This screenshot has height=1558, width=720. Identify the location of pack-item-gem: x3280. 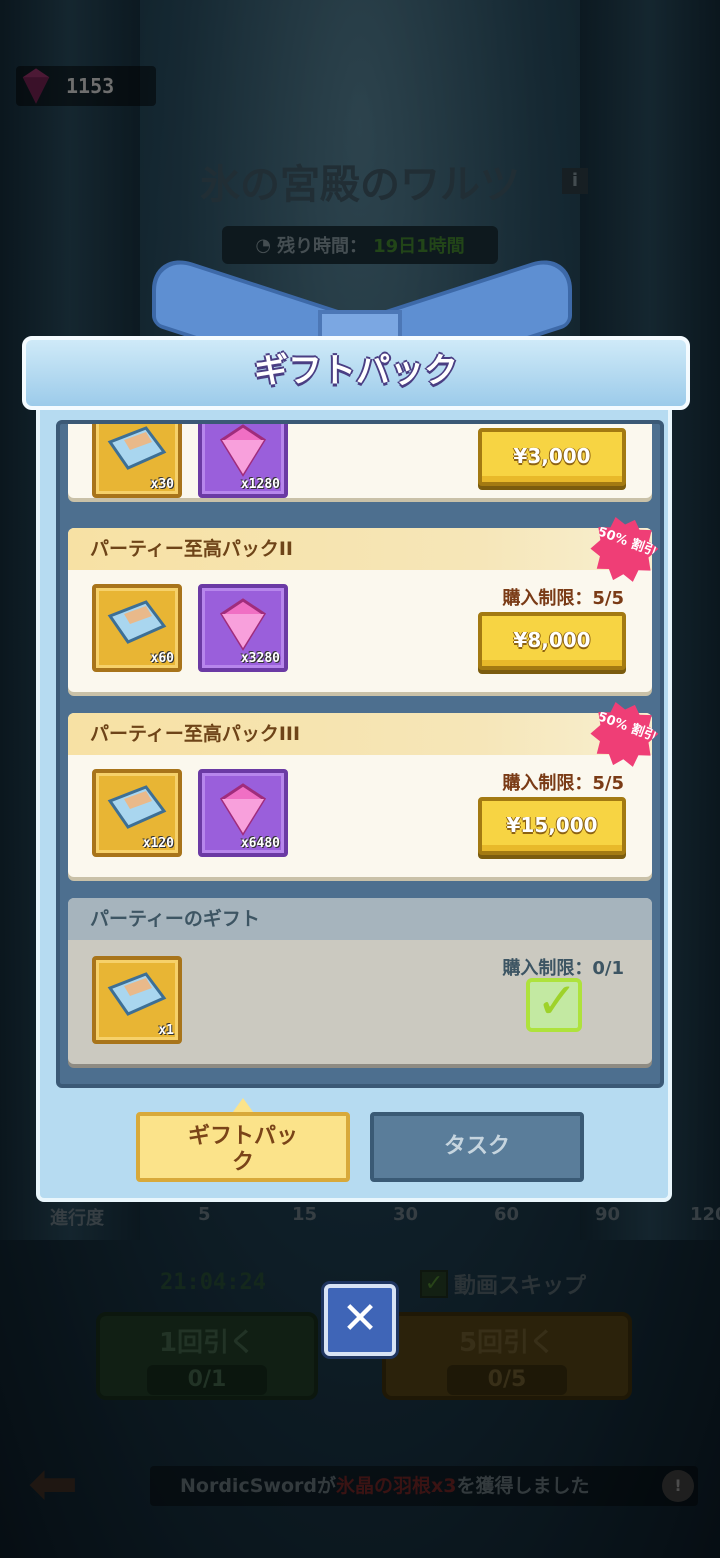
(243, 628).